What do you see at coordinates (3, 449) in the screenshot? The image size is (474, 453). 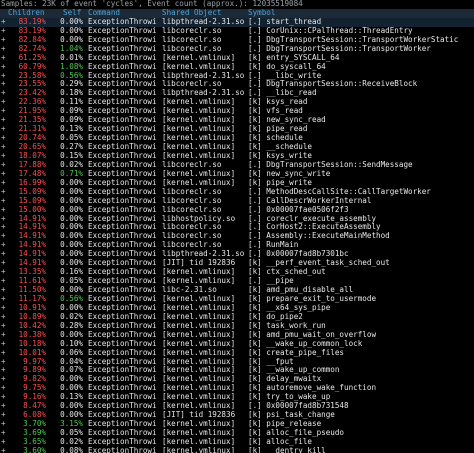 I see `expand-toggle: +` at bounding box center [3, 449].